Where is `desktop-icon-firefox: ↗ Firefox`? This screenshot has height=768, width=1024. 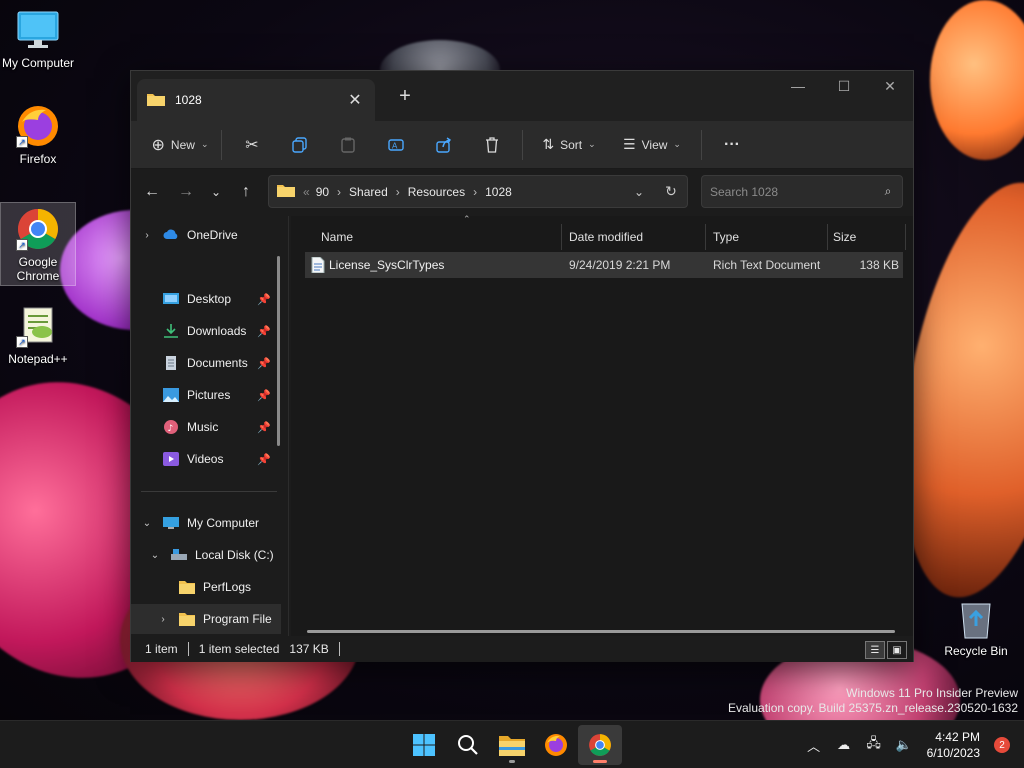
desktop-icon-firefox: ↗ Firefox is located at coordinates (38, 135).